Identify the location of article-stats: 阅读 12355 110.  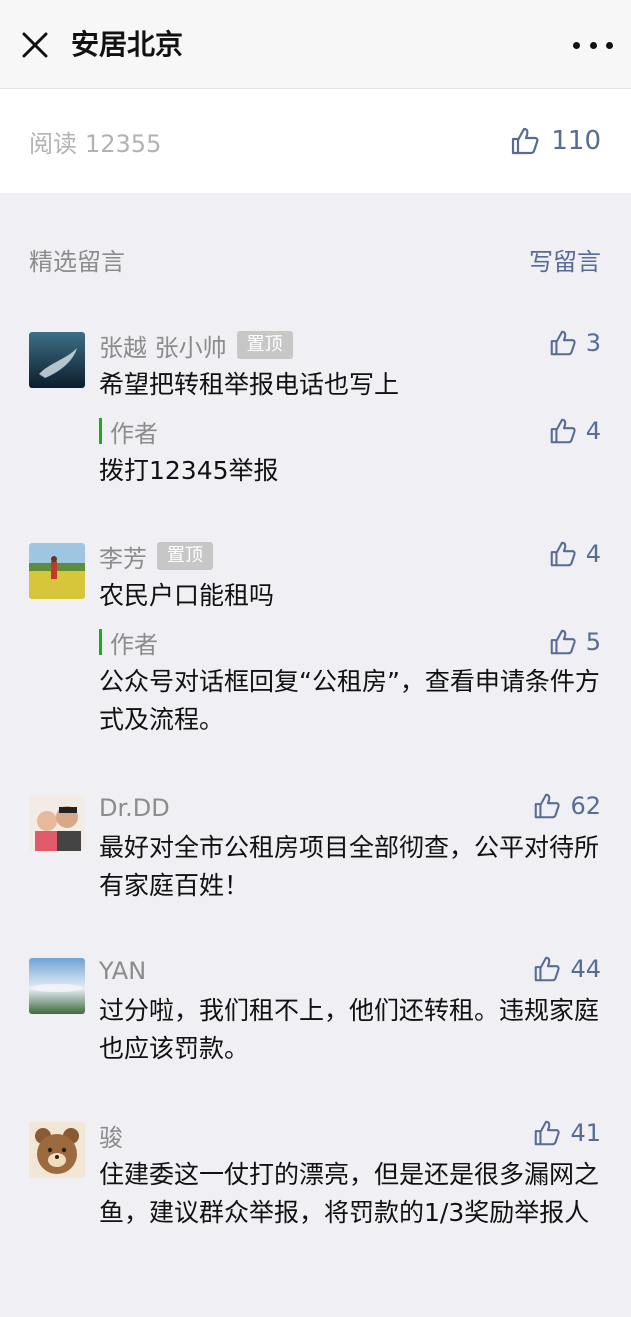
(315, 141).